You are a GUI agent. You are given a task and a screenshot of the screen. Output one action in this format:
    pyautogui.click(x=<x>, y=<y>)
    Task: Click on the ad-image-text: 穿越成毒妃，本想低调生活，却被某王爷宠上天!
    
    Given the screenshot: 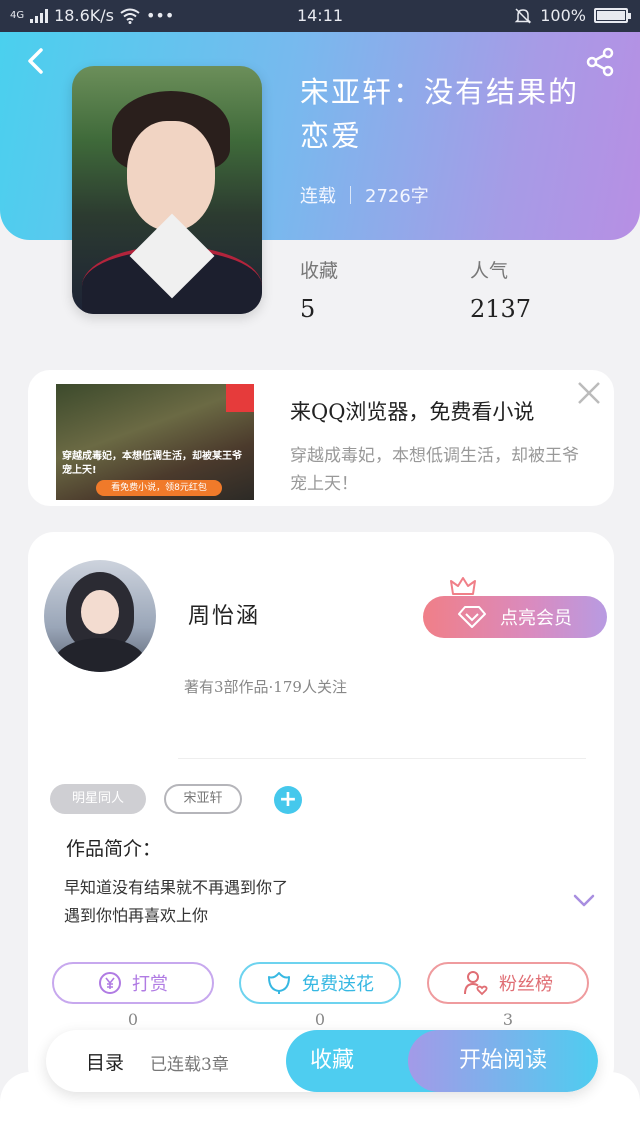 What is the action you would take?
    pyautogui.click(x=152, y=463)
    